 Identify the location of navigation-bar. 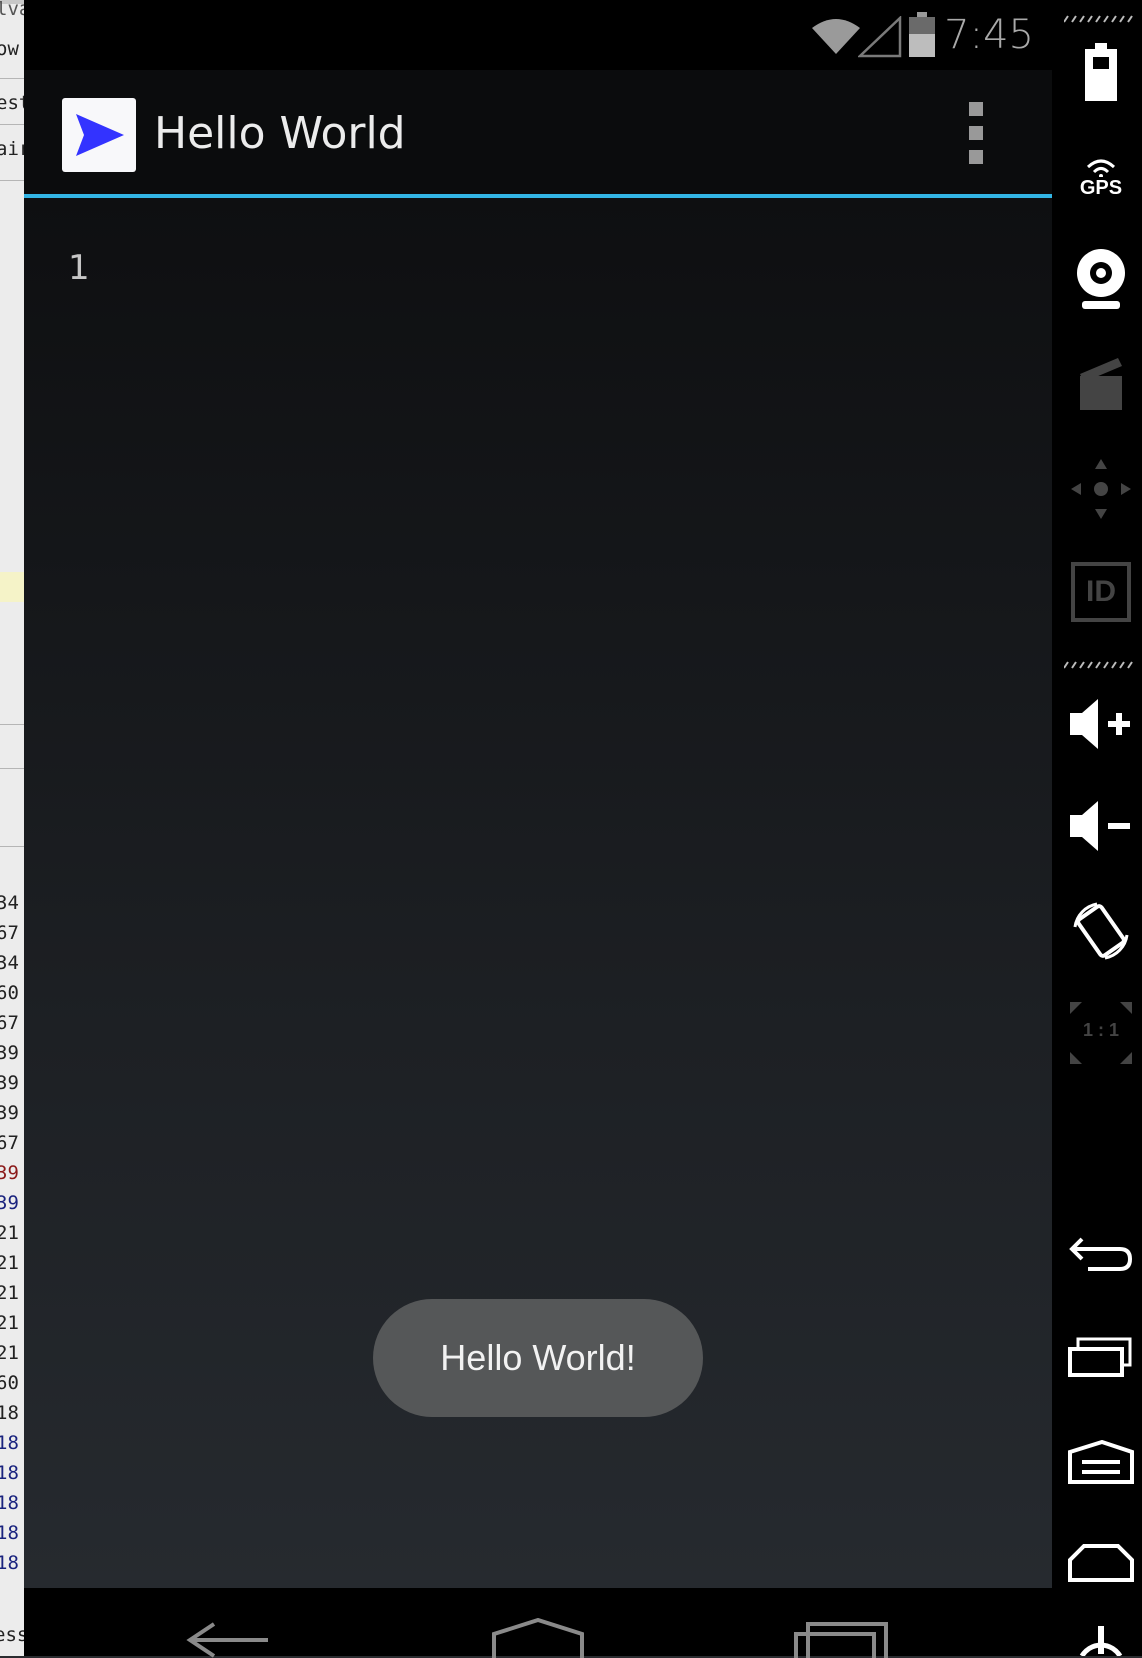
(538, 1623).